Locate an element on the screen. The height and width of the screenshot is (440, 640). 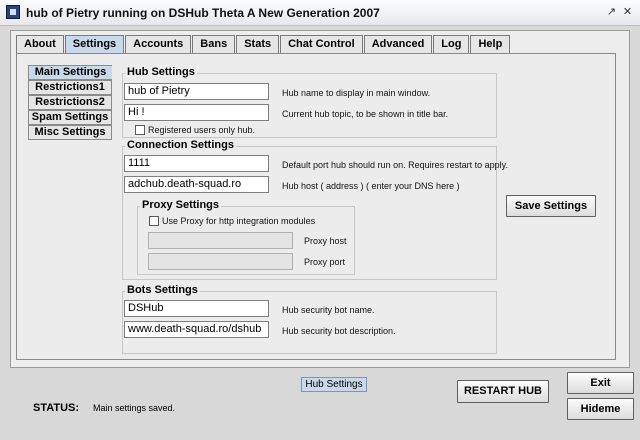
status-message: Main settings saved. is located at coordinates (134, 408).